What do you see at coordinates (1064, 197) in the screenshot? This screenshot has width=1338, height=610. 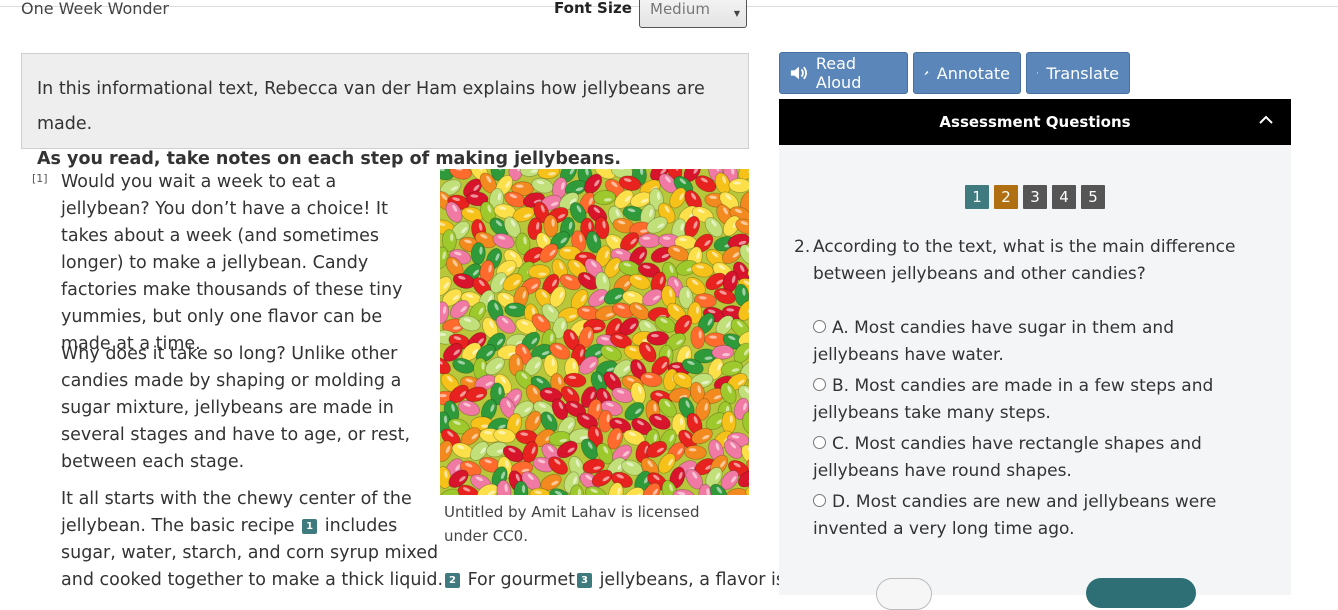 I see `question-nav-4: 4` at bounding box center [1064, 197].